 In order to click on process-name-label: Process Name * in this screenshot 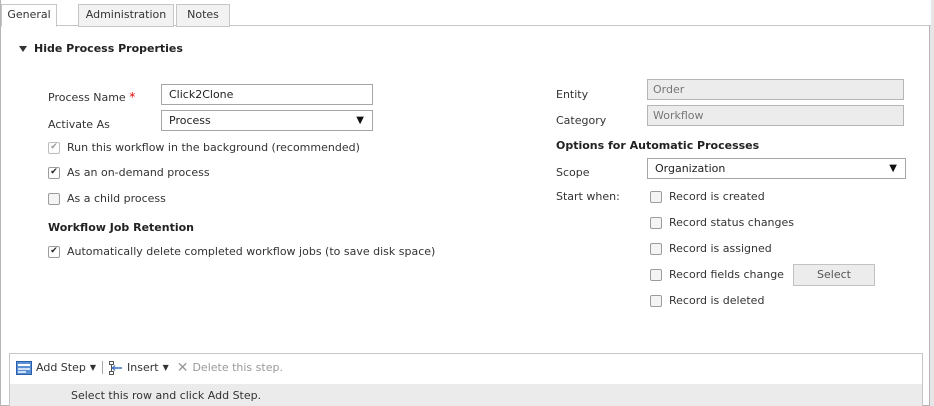, I will do `click(91, 97)`.